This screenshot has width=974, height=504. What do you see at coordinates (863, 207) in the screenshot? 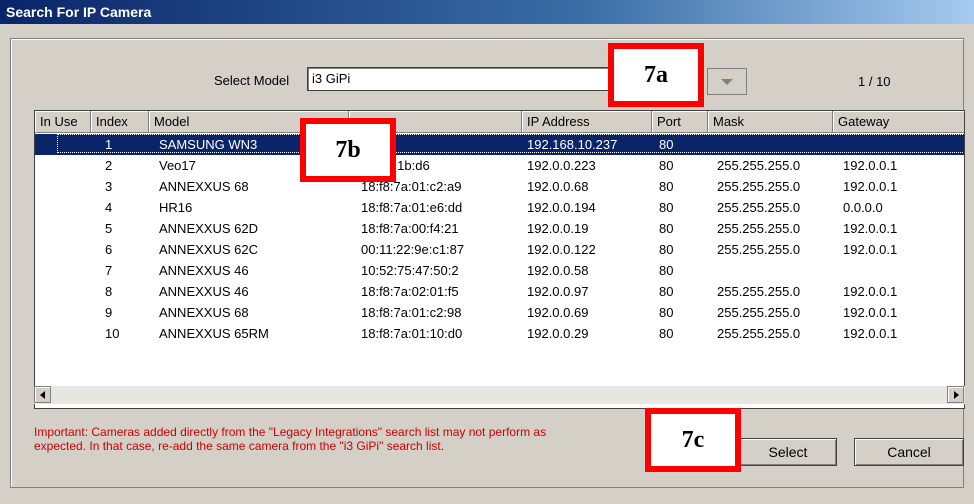
I see `cell-gateway: 0.0.0.0` at bounding box center [863, 207].